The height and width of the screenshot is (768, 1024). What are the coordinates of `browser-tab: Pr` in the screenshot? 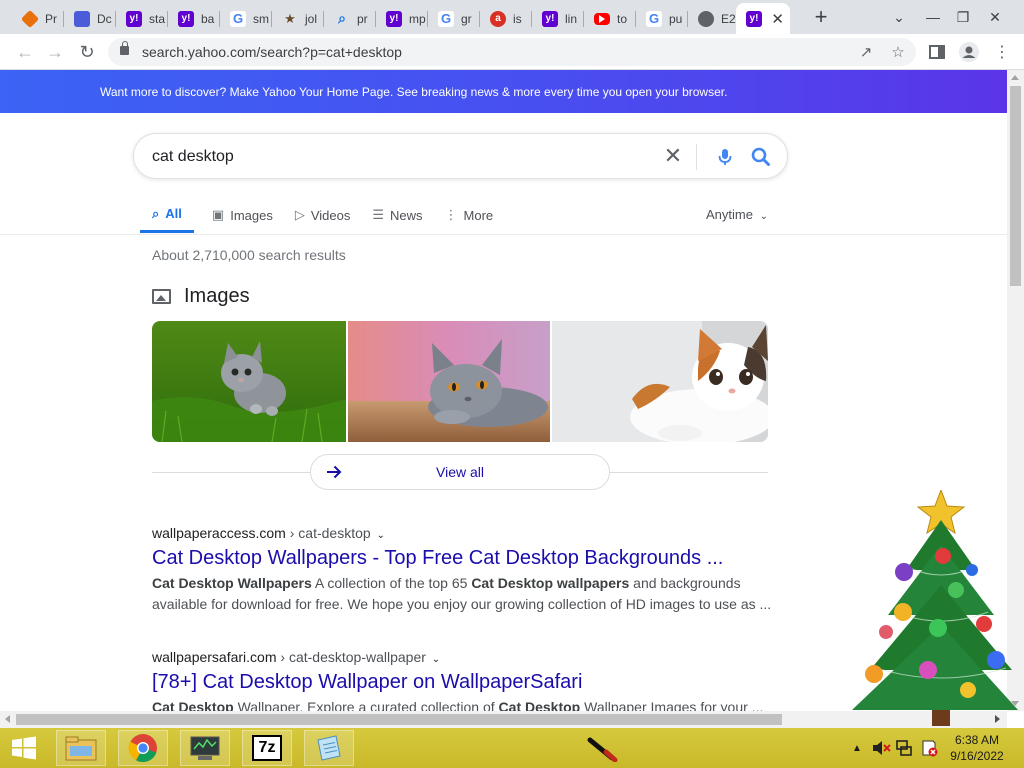 It's located at (38, 18).